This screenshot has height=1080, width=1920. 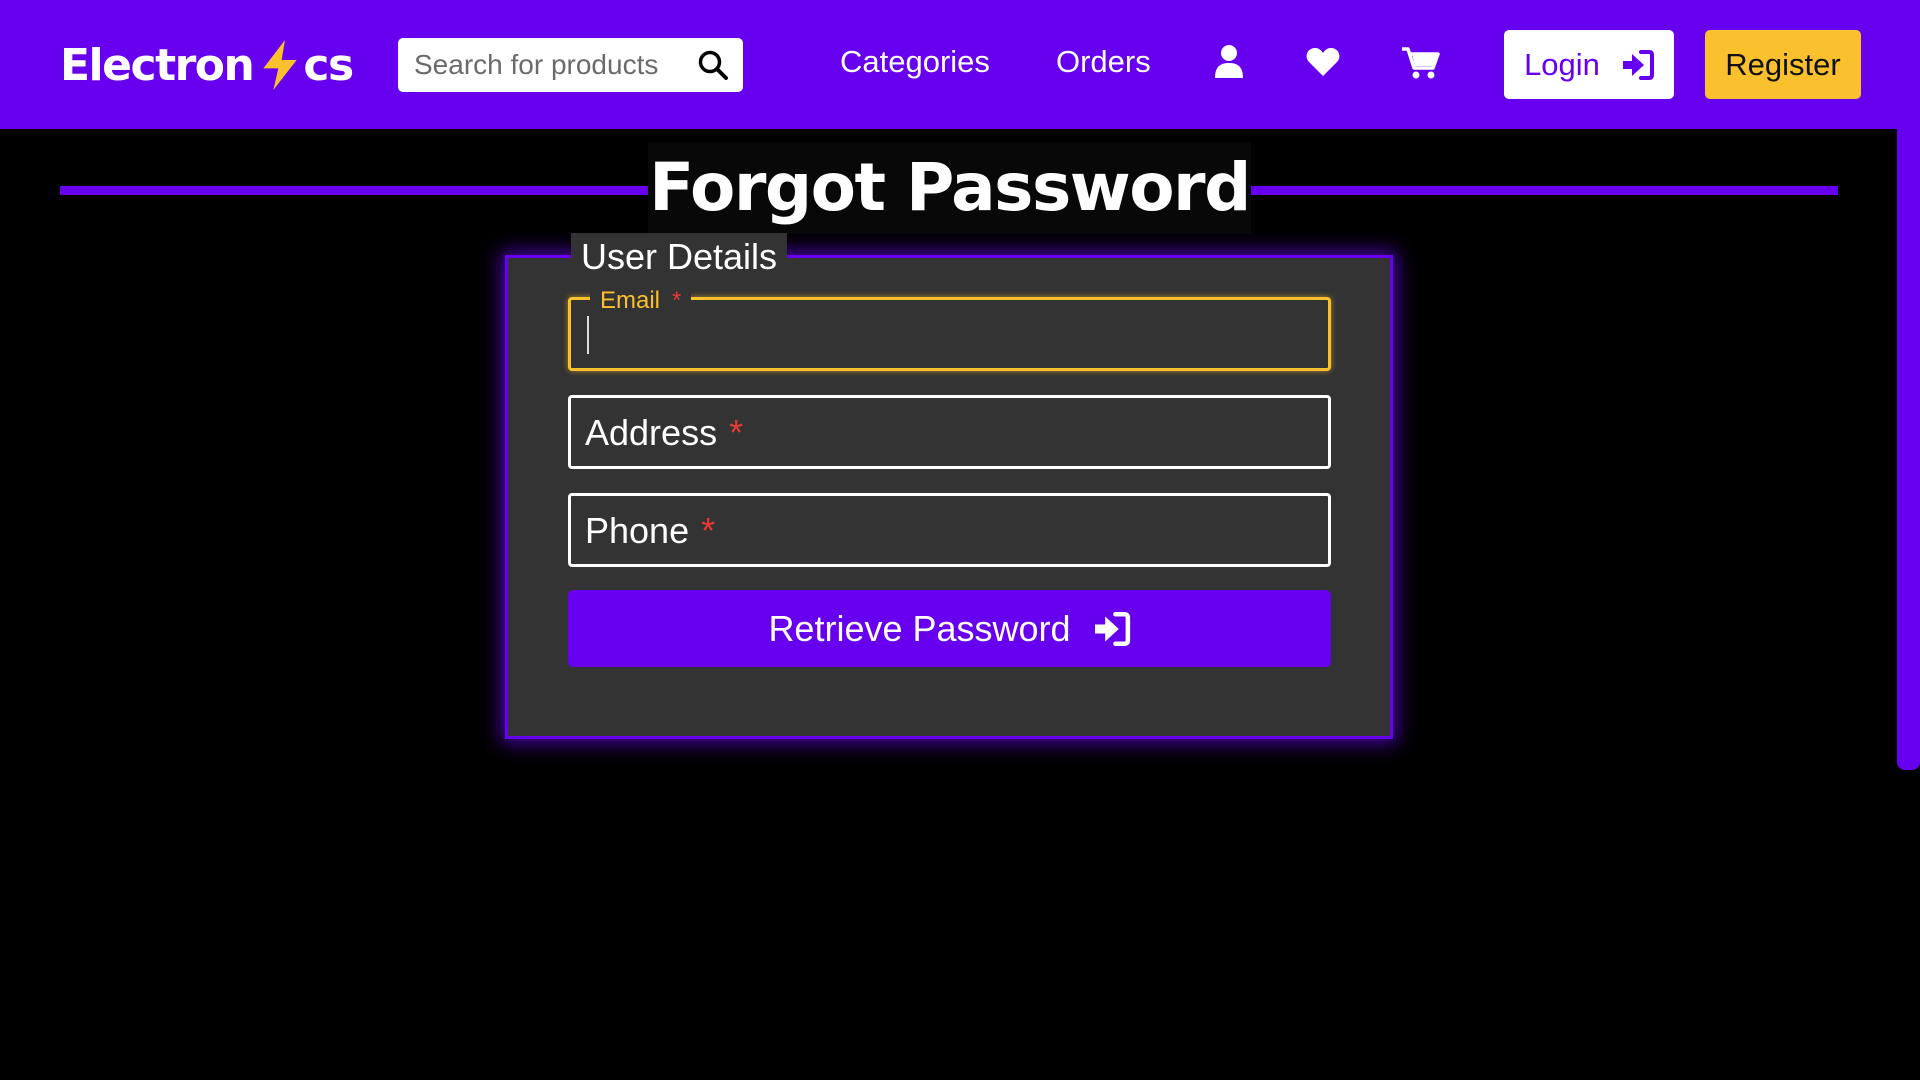 What do you see at coordinates (280, 65) in the screenshot?
I see `lightning-bolt-icon` at bounding box center [280, 65].